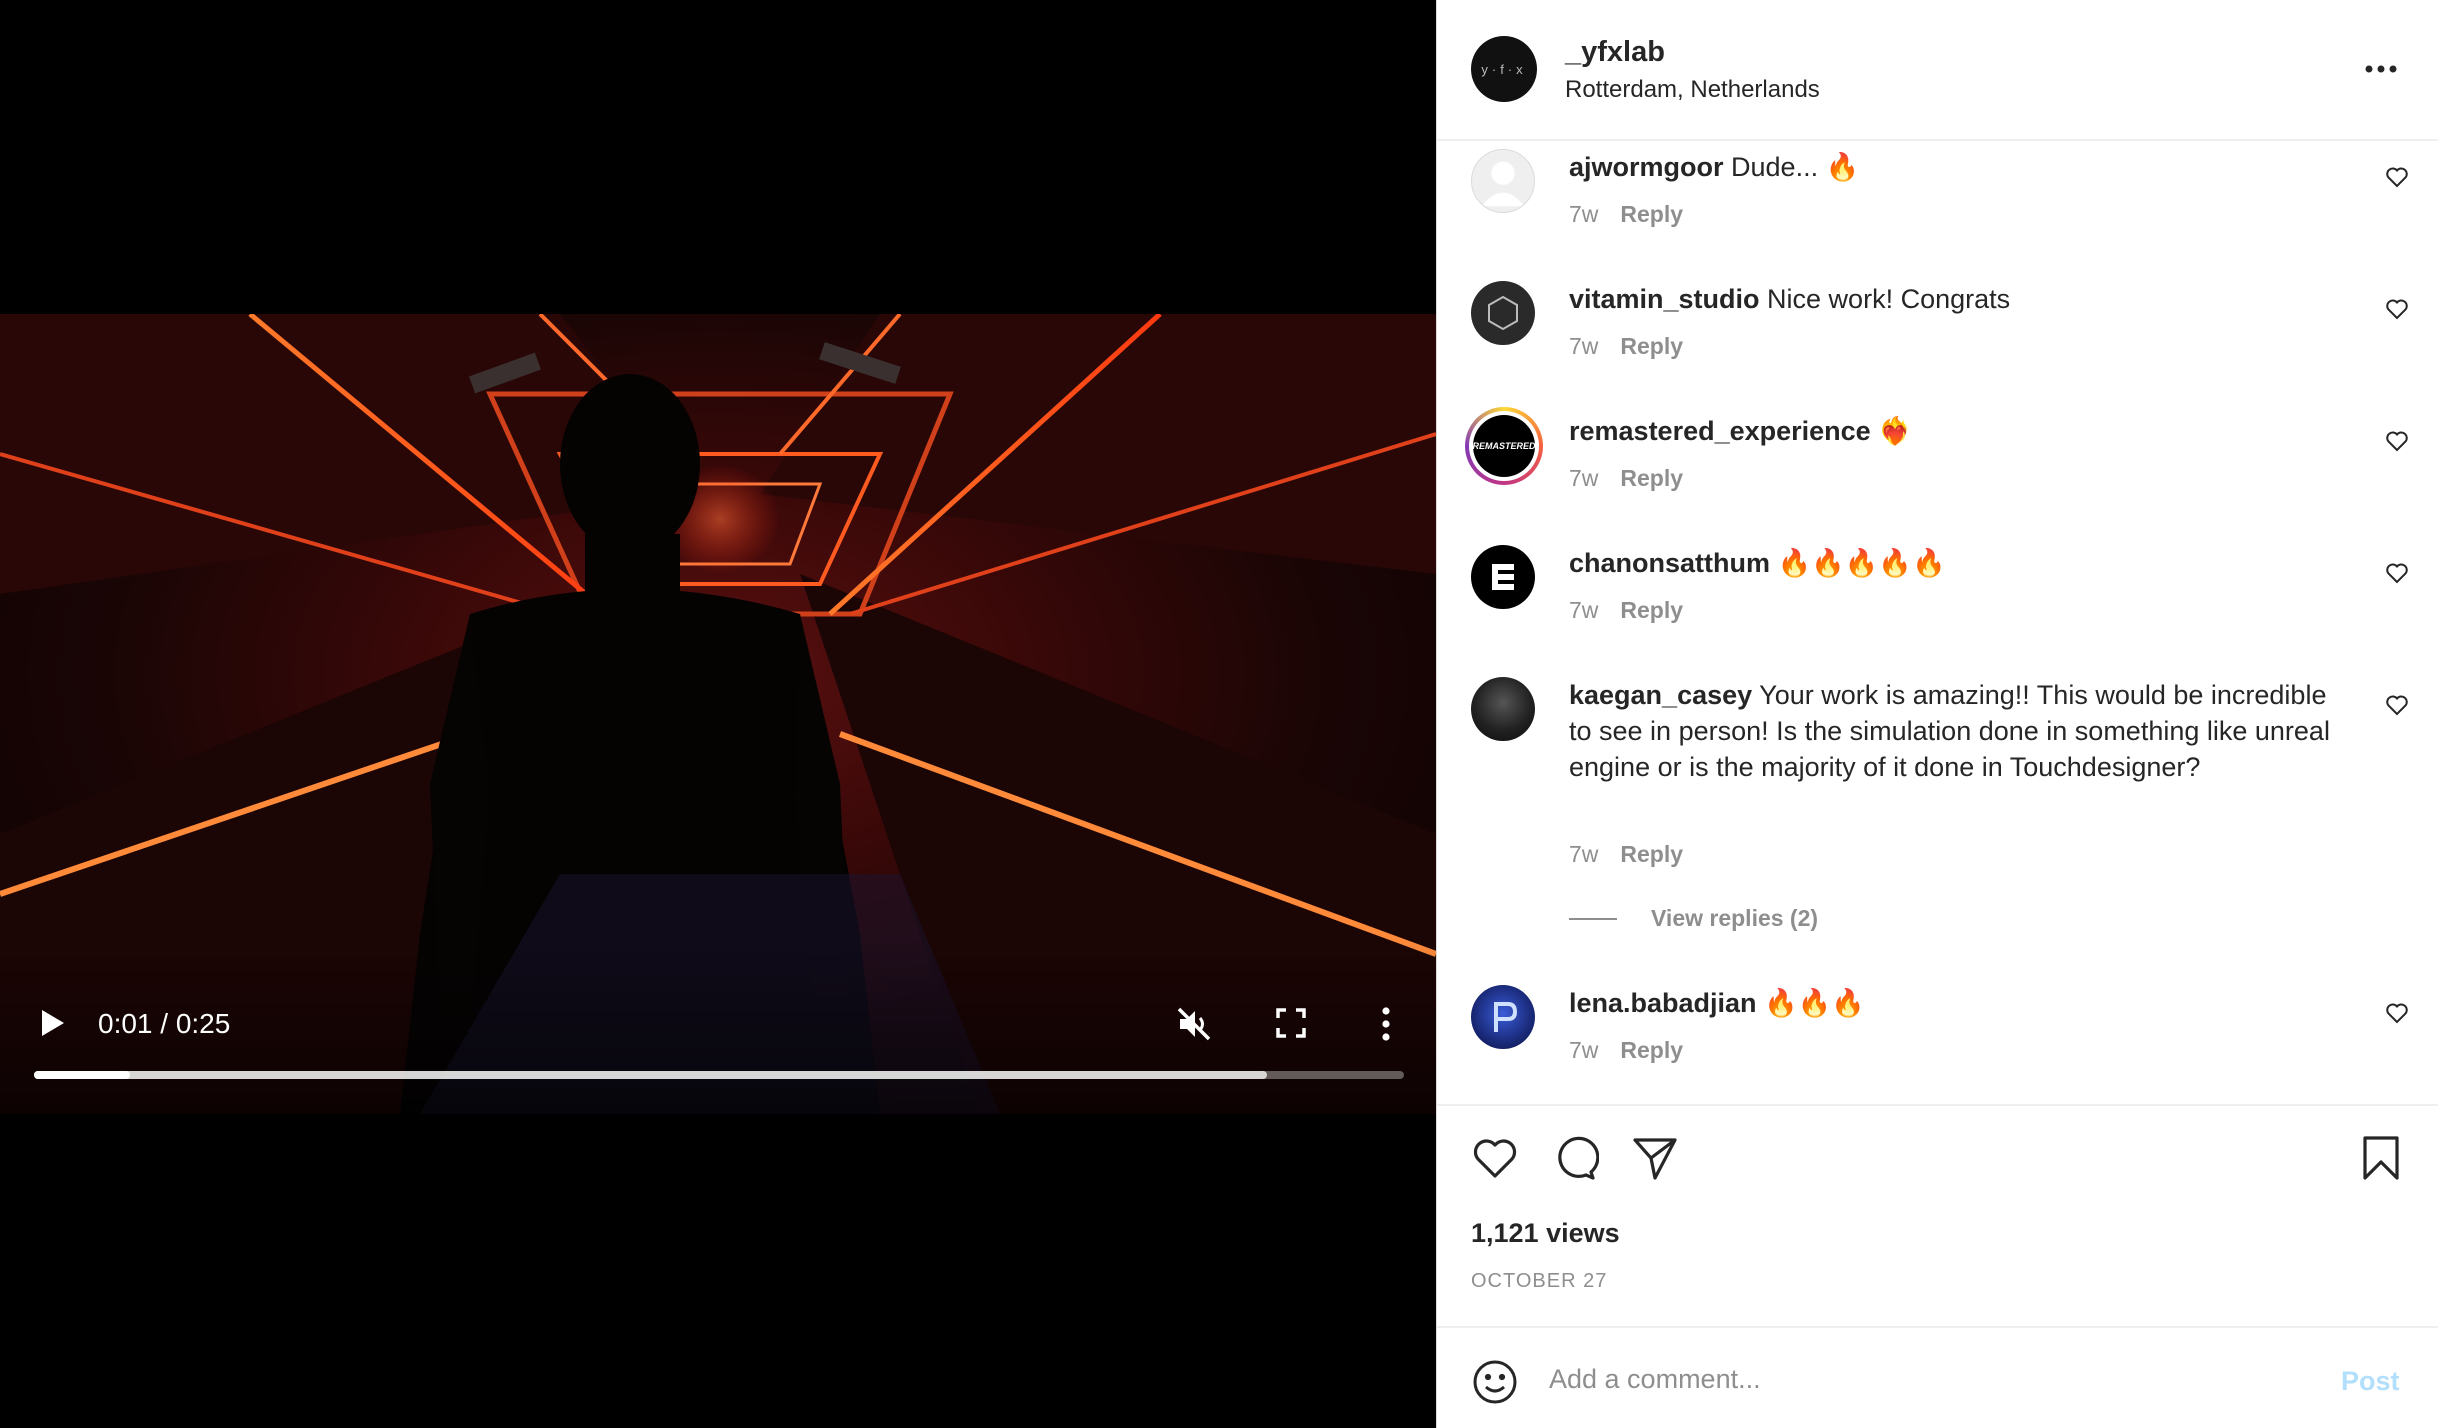  Describe the element at coordinates (164, 1023) in the screenshot. I see `video-time: 0:01 / 0:25` at that location.